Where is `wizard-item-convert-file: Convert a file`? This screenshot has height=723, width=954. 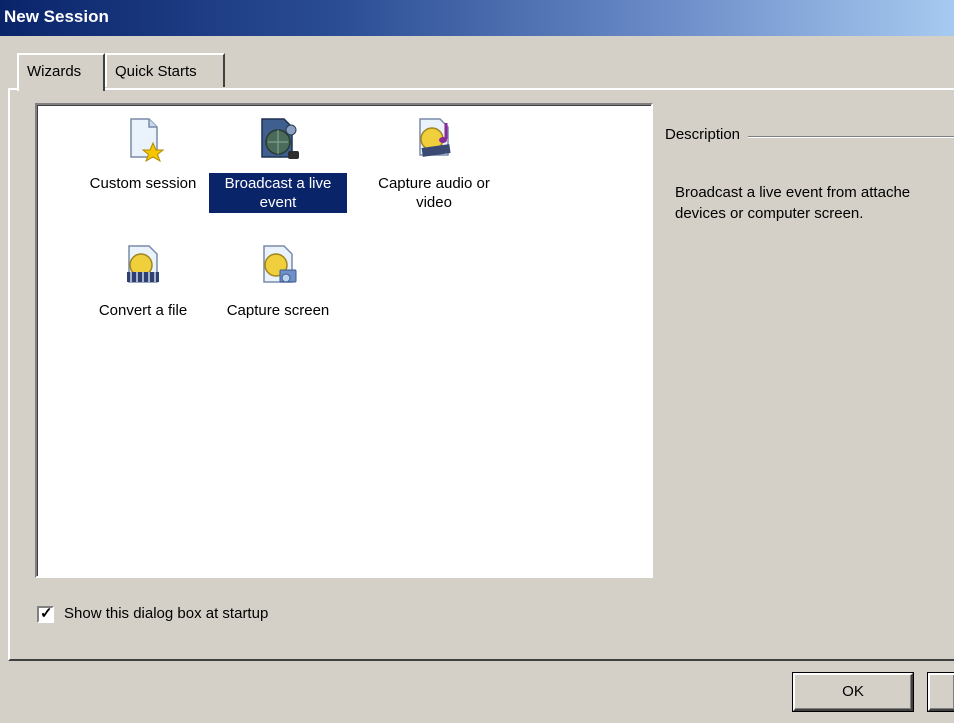 wizard-item-convert-file: Convert a file is located at coordinates (143, 281).